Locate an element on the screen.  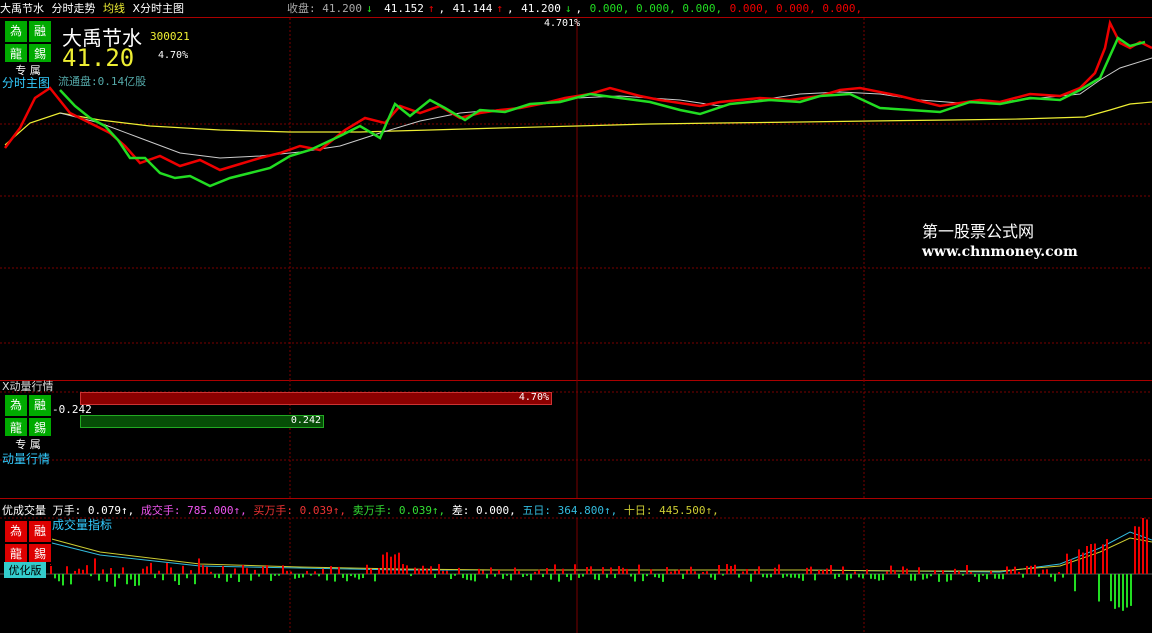
tab-main-chart: X分时主图 is located at coordinates (159, 8).